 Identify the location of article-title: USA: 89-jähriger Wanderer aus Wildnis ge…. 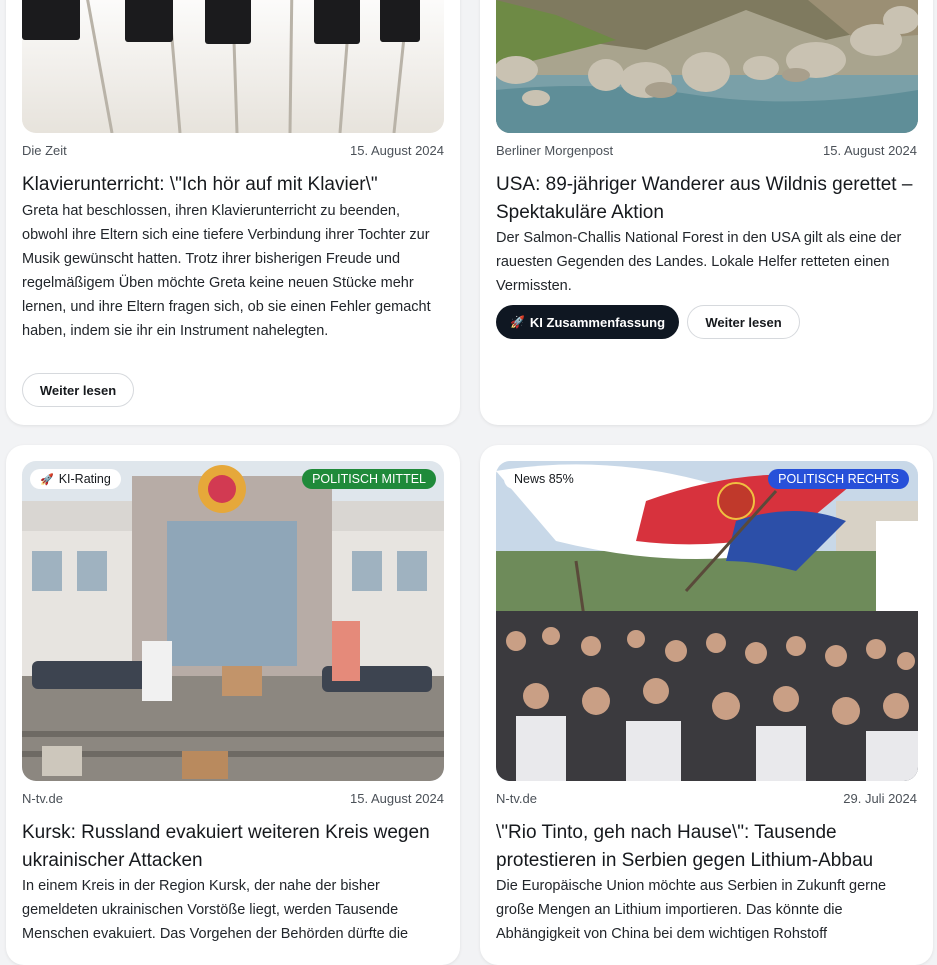
(706, 199).